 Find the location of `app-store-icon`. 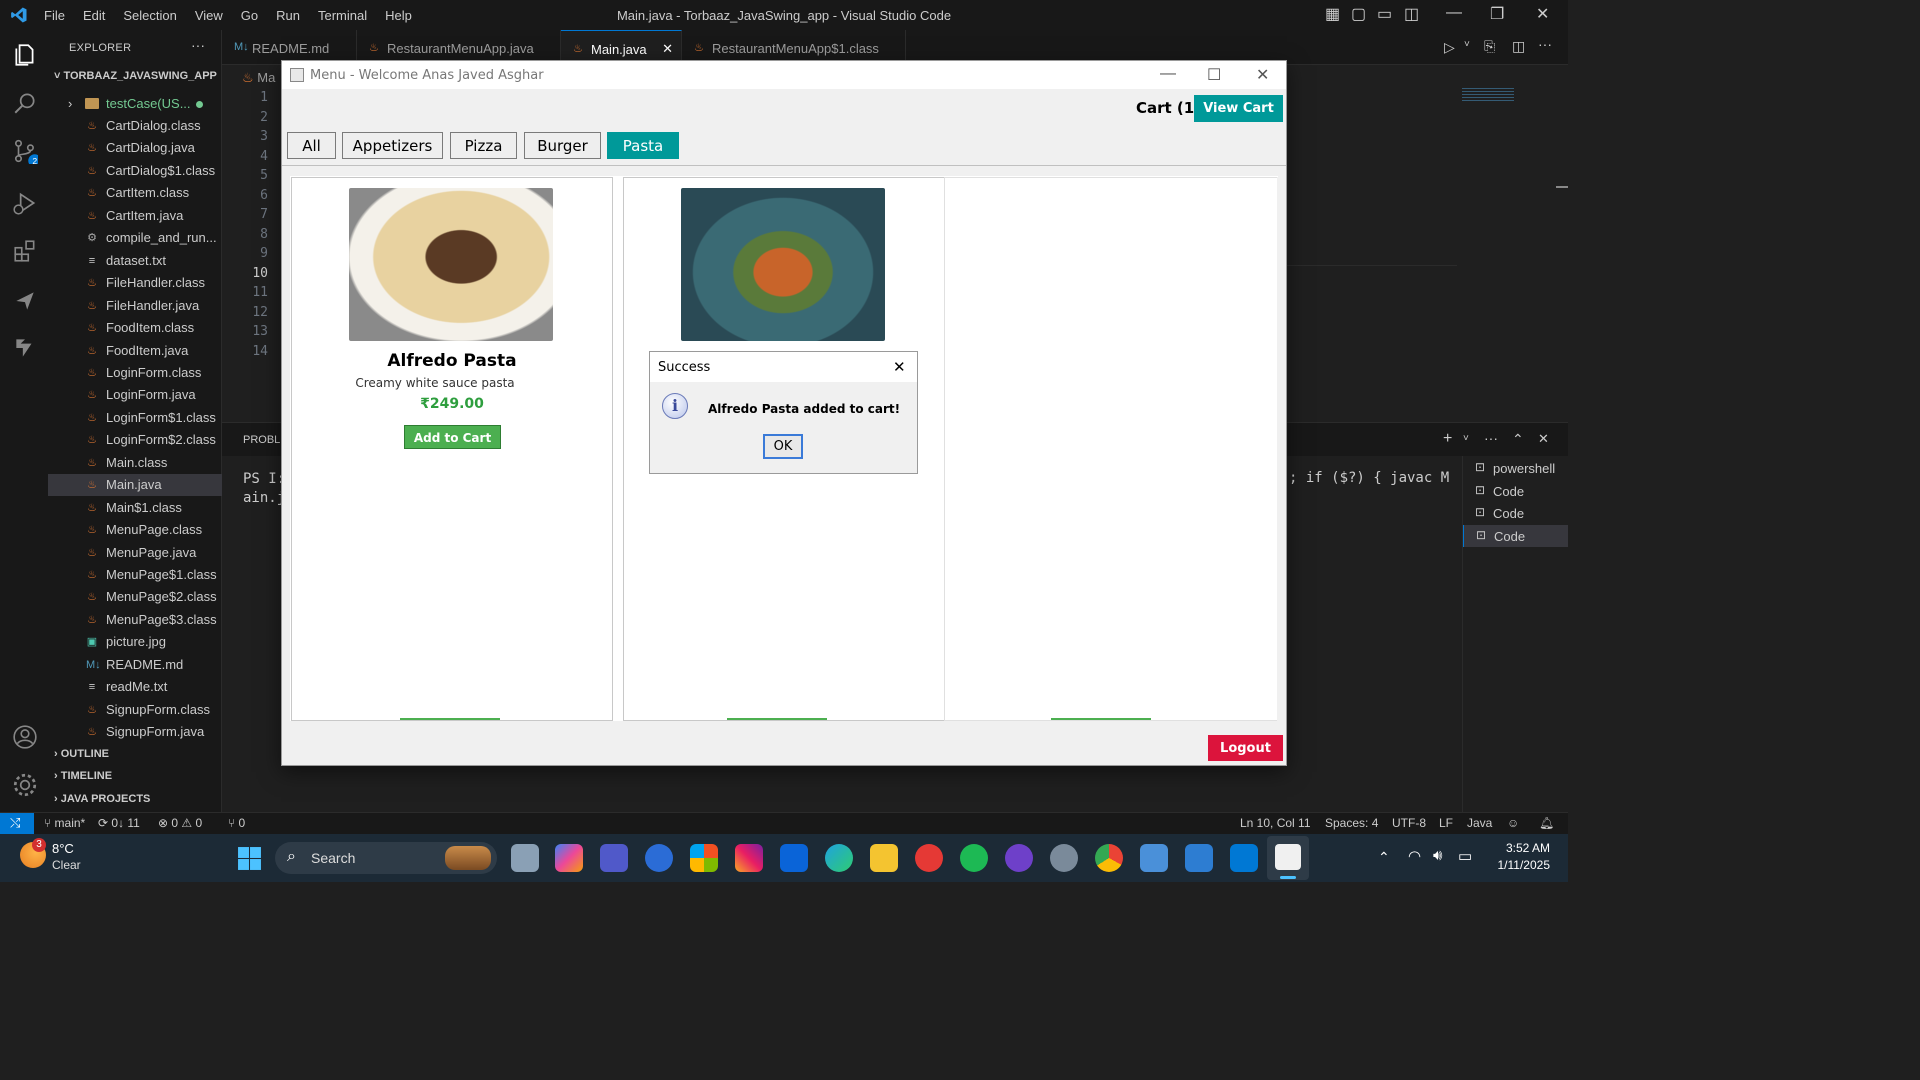

app-store-icon is located at coordinates (659, 858).